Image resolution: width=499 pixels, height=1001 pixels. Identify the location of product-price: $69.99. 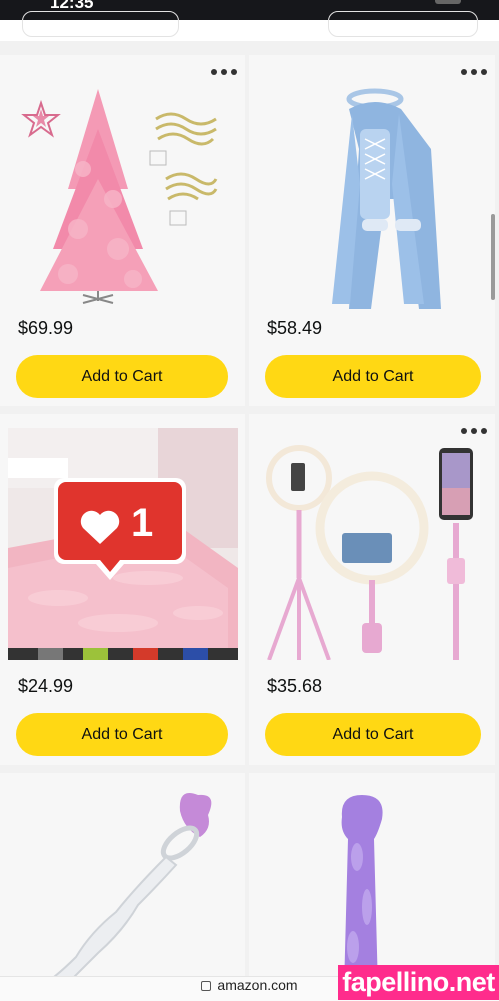
(46, 328).